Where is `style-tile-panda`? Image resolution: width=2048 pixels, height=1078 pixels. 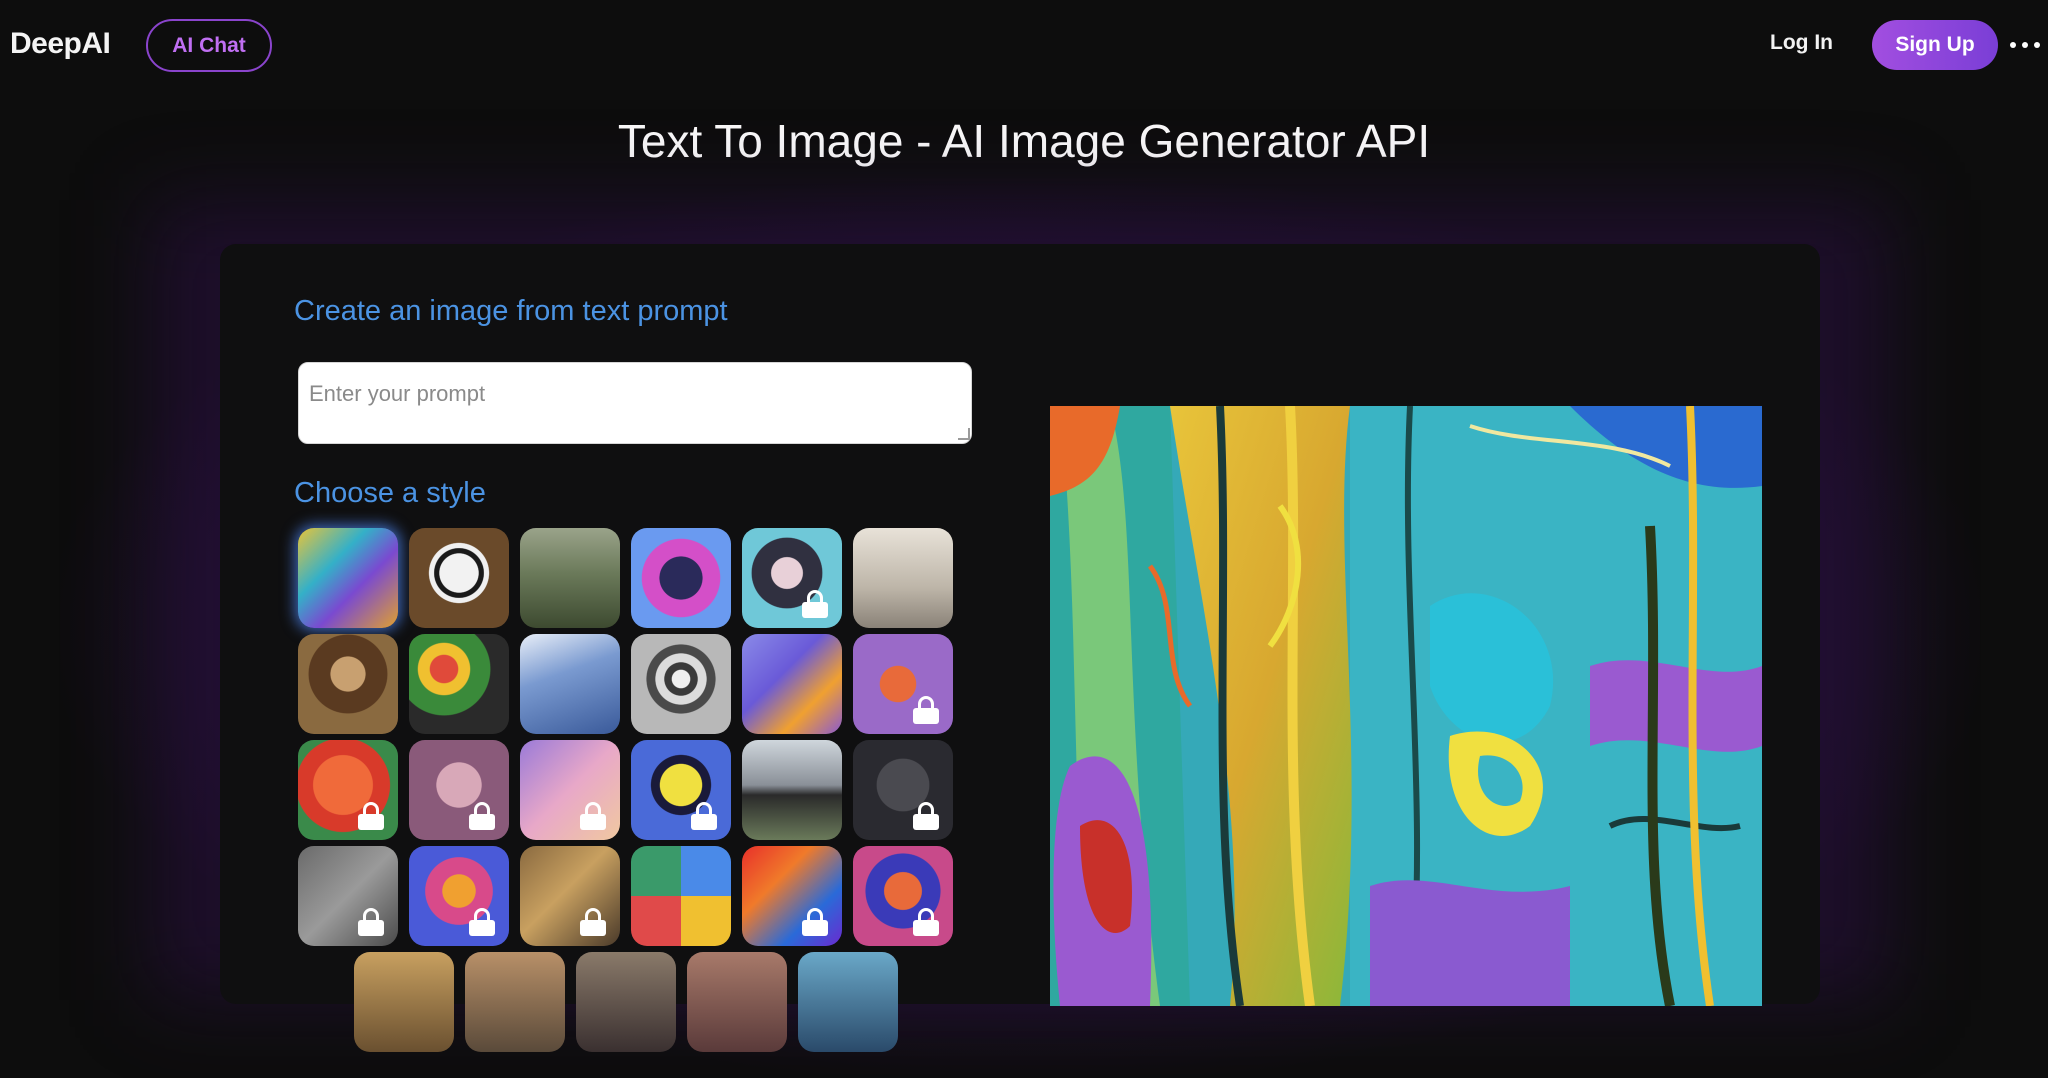 style-tile-panda is located at coordinates (459, 578).